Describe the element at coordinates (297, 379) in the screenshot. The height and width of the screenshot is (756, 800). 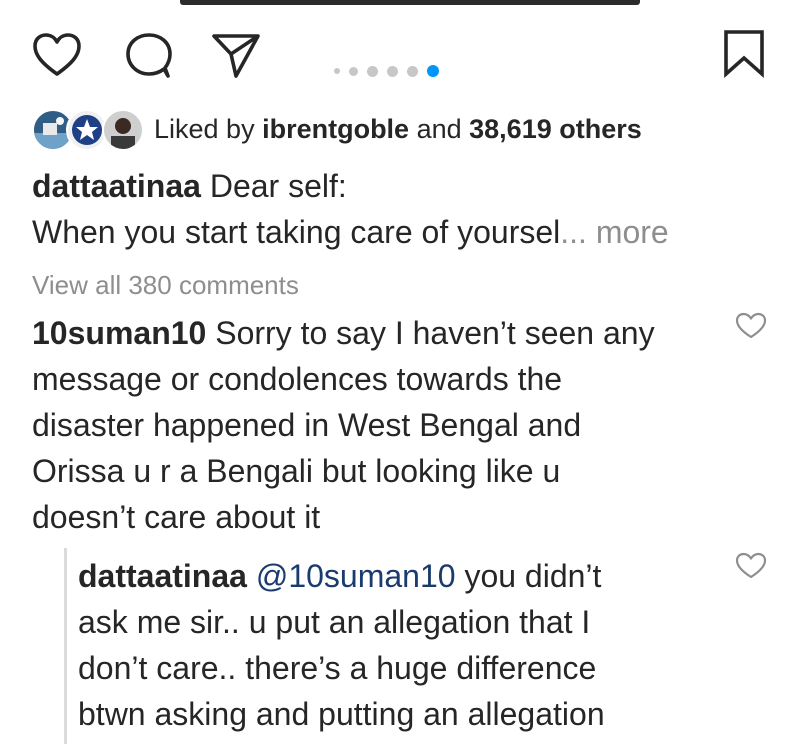
I see `comment-line: message or condolences towards the` at that location.